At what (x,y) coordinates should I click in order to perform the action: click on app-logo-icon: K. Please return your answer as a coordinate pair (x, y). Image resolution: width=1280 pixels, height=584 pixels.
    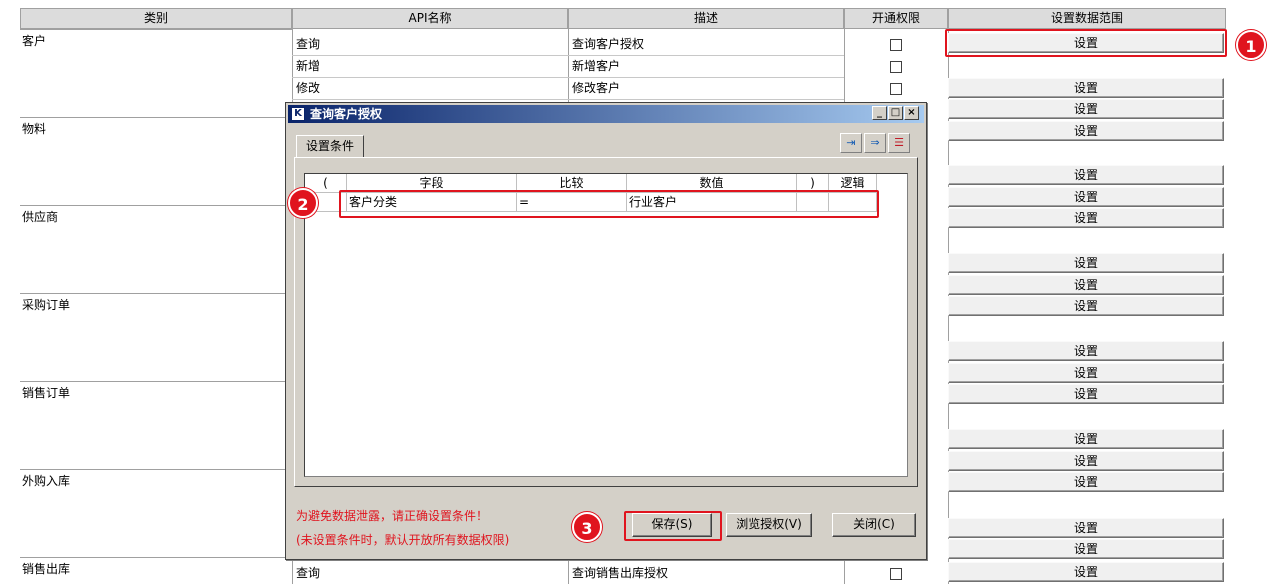
    Looking at the image, I should click on (298, 114).